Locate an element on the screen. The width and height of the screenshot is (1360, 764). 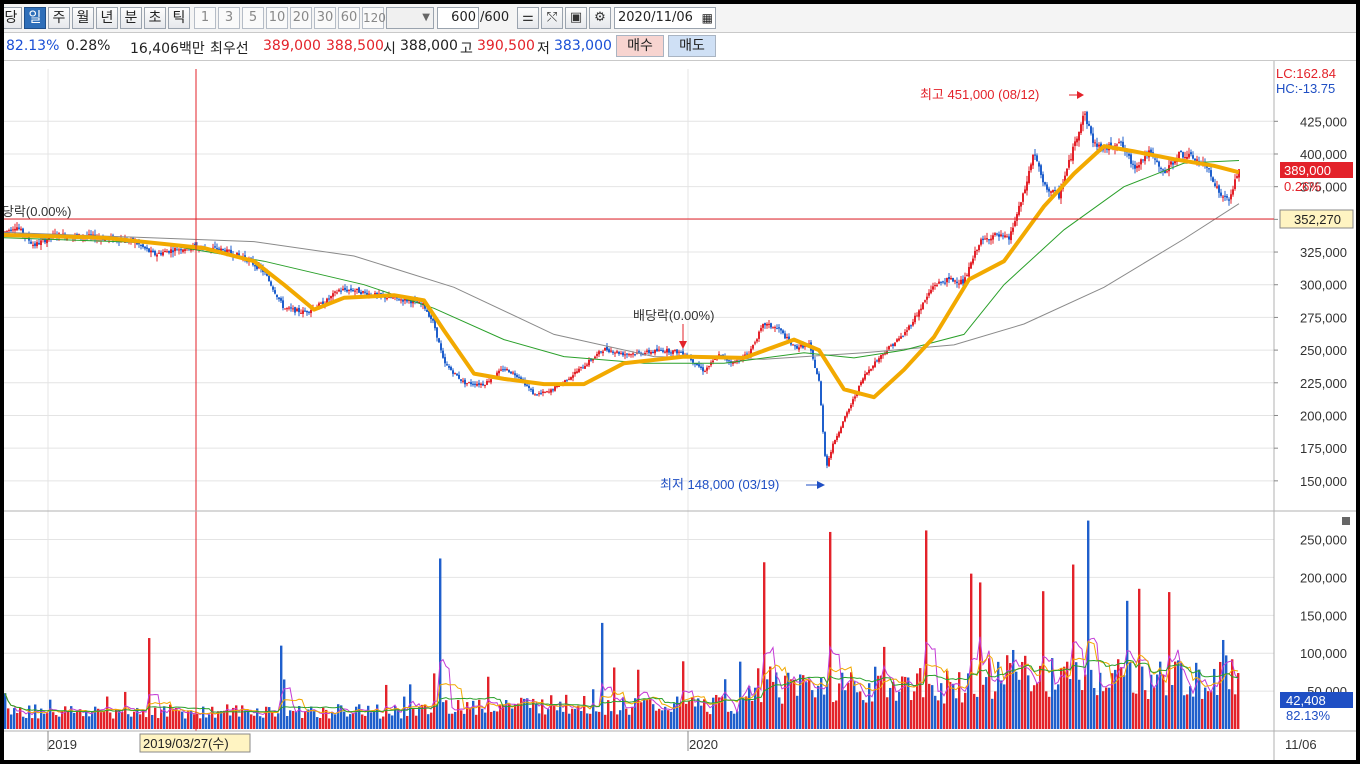
dividend-arrow-head is located at coordinates (683, 345).